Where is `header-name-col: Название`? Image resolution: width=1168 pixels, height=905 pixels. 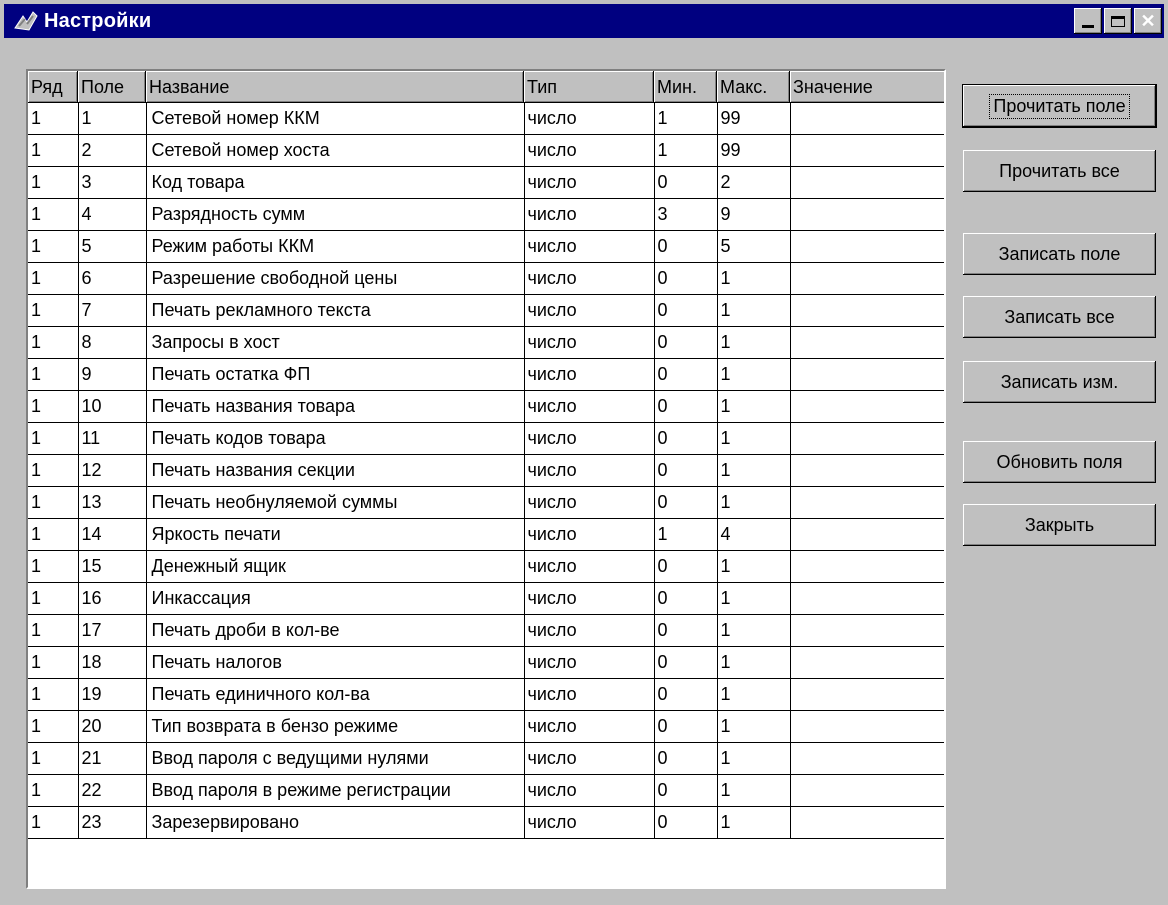 header-name-col: Название is located at coordinates (335, 87).